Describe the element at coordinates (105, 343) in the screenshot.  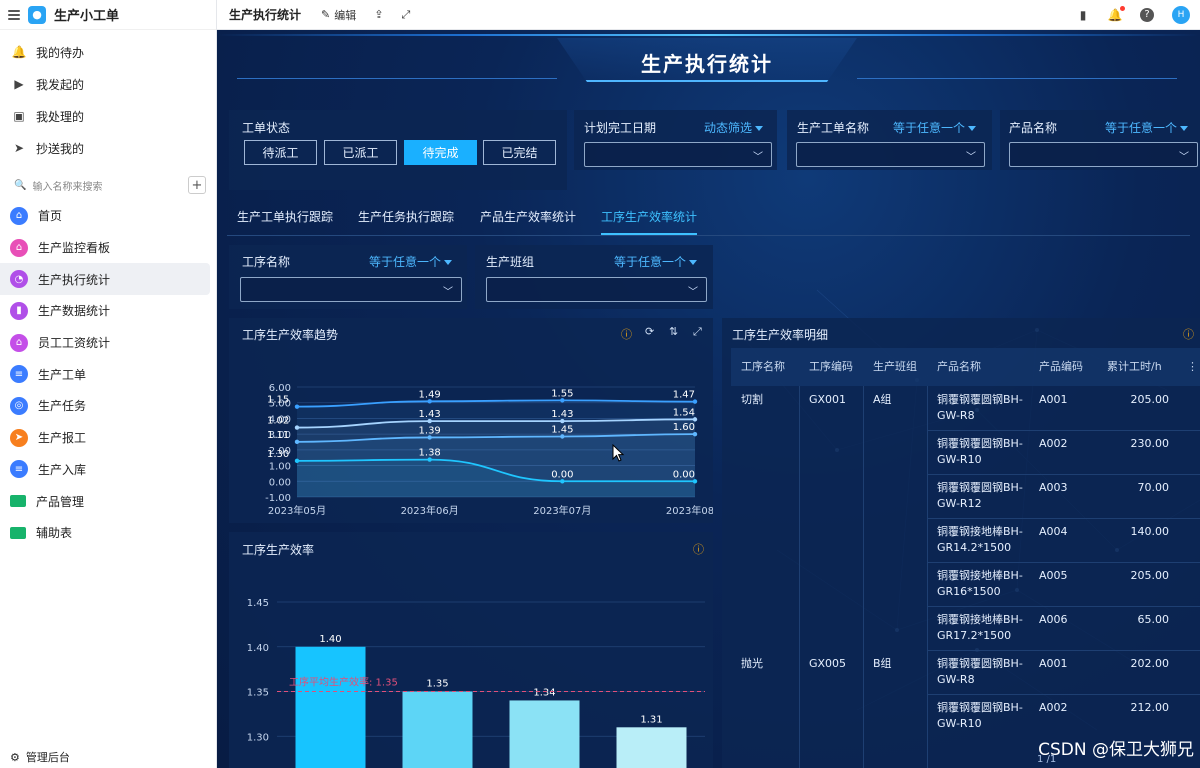
I see `sidebar-nav-item: ⌂ 员工工资统计` at that location.